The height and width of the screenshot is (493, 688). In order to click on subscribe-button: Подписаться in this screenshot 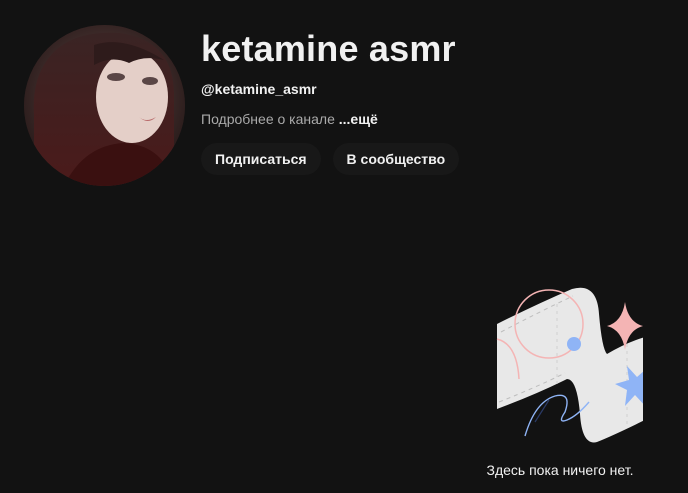, I will do `click(261, 159)`.